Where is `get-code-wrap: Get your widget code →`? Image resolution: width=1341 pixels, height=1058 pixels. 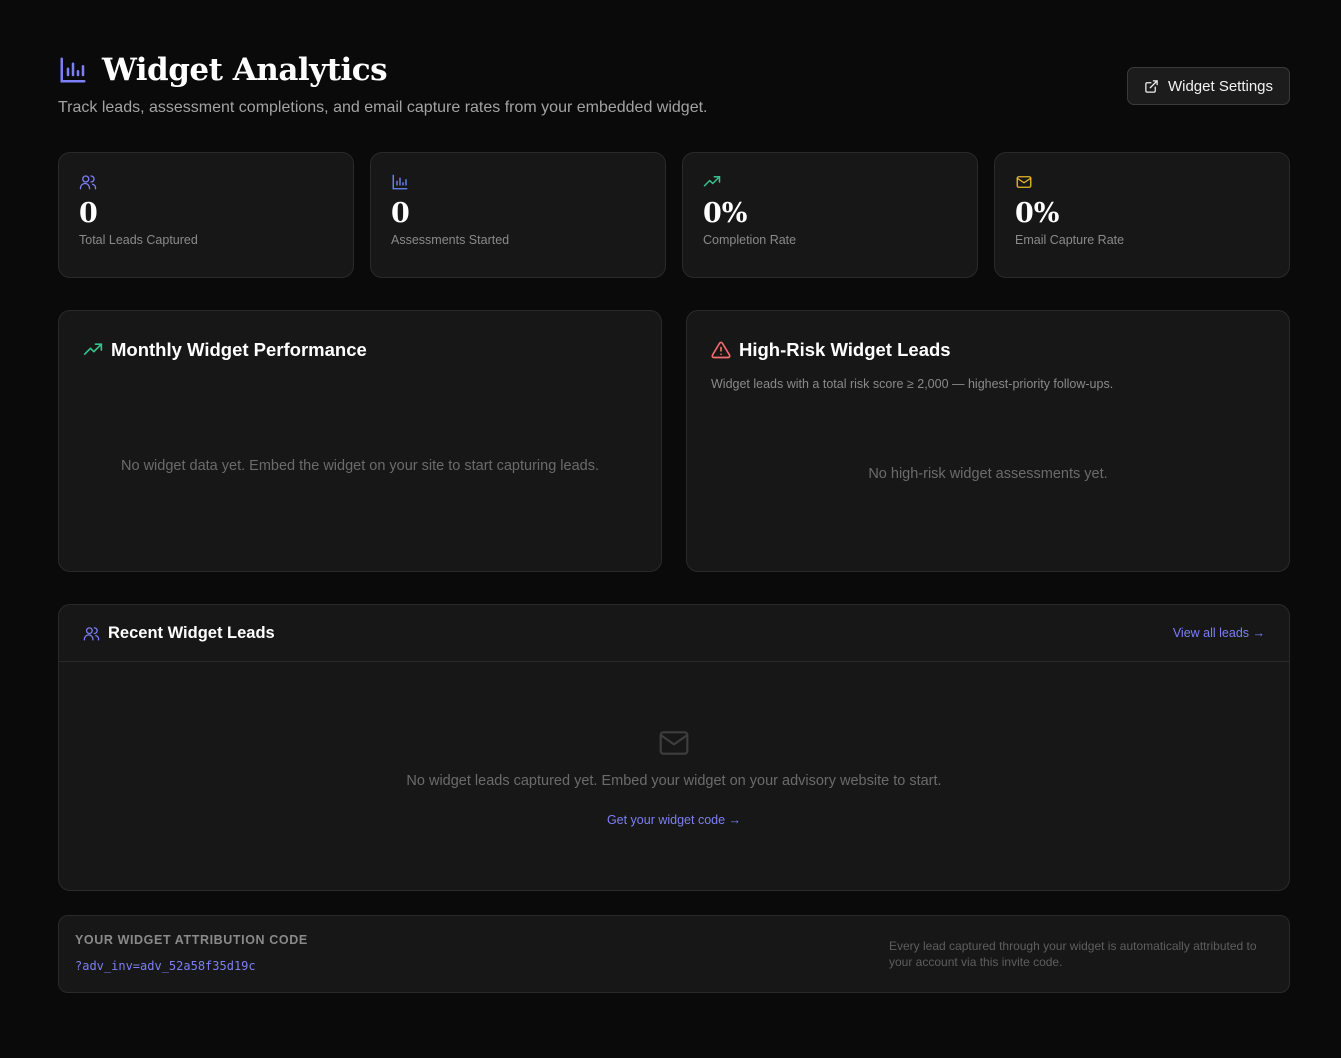 get-code-wrap: Get your widget code → is located at coordinates (674, 820).